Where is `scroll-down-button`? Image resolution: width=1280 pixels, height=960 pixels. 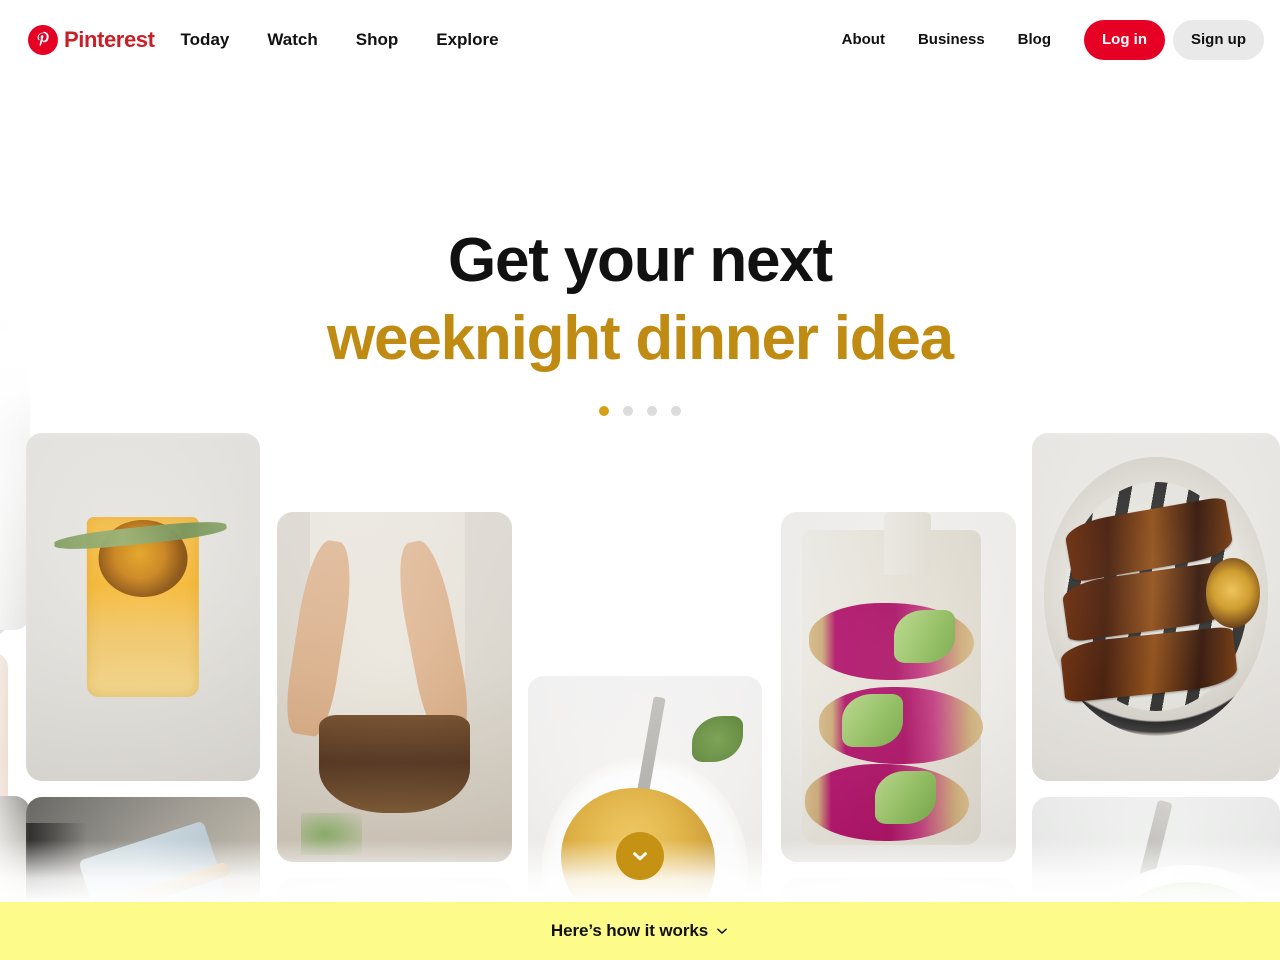
scroll-down-button is located at coordinates (640, 856).